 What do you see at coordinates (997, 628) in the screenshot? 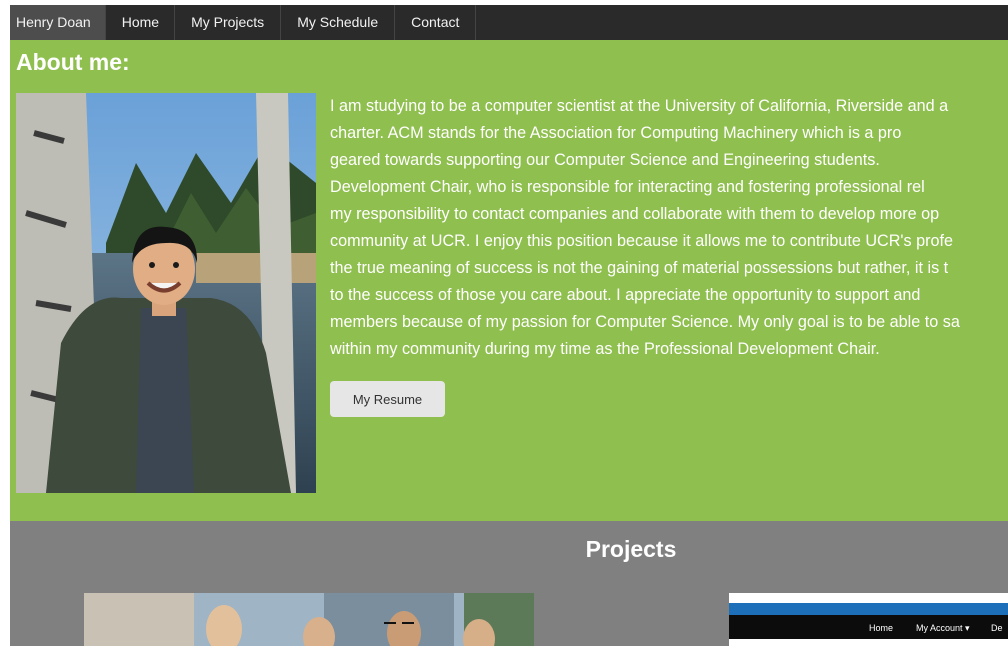
I see `screenshot-nav-more: De` at bounding box center [997, 628].